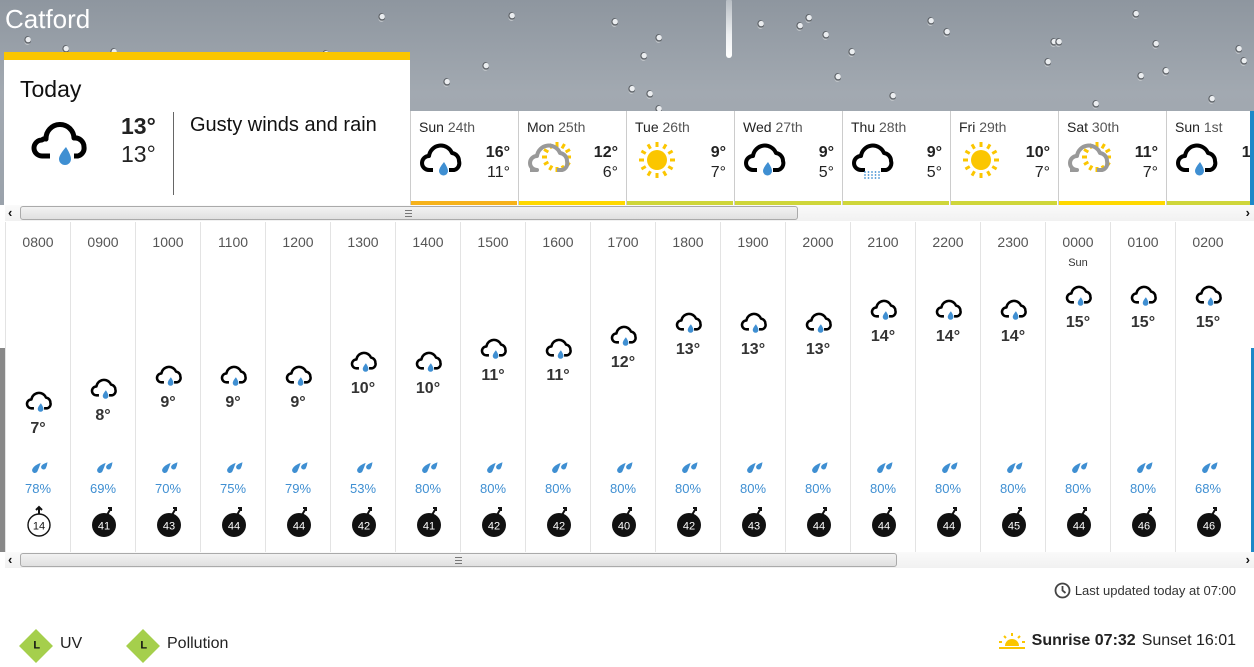  What do you see at coordinates (177, 646) in the screenshot?
I see `pollution-indicator: L Pollution` at bounding box center [177, 646].